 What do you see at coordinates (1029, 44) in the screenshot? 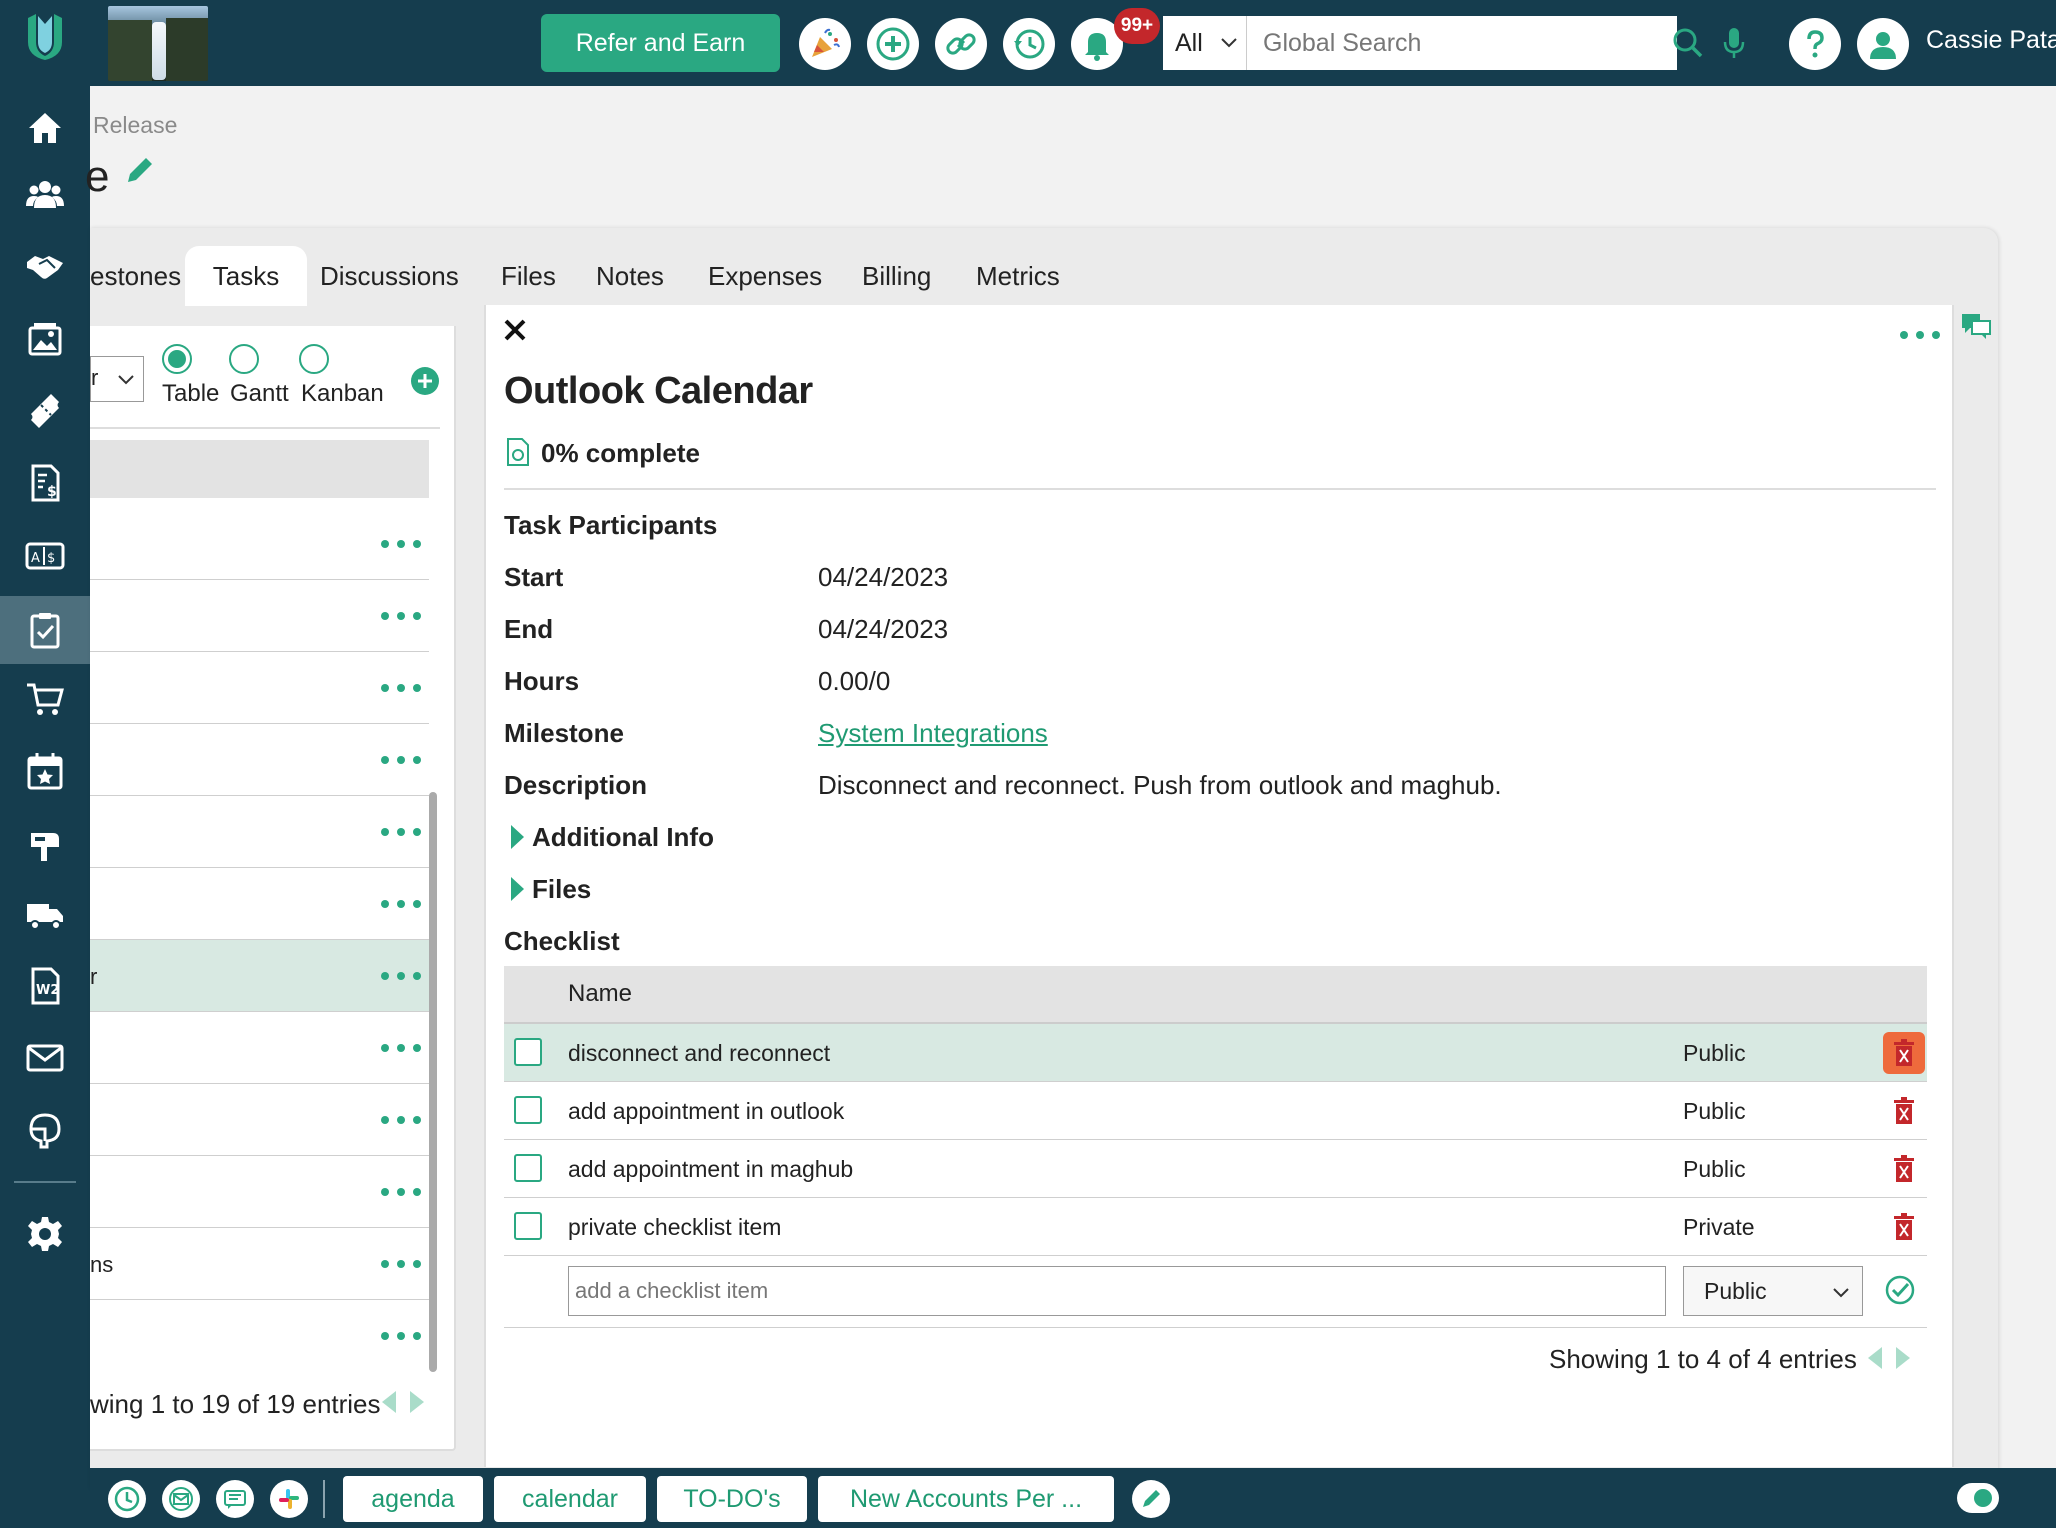
I see `history-button` at bounding box center [1029, 44].